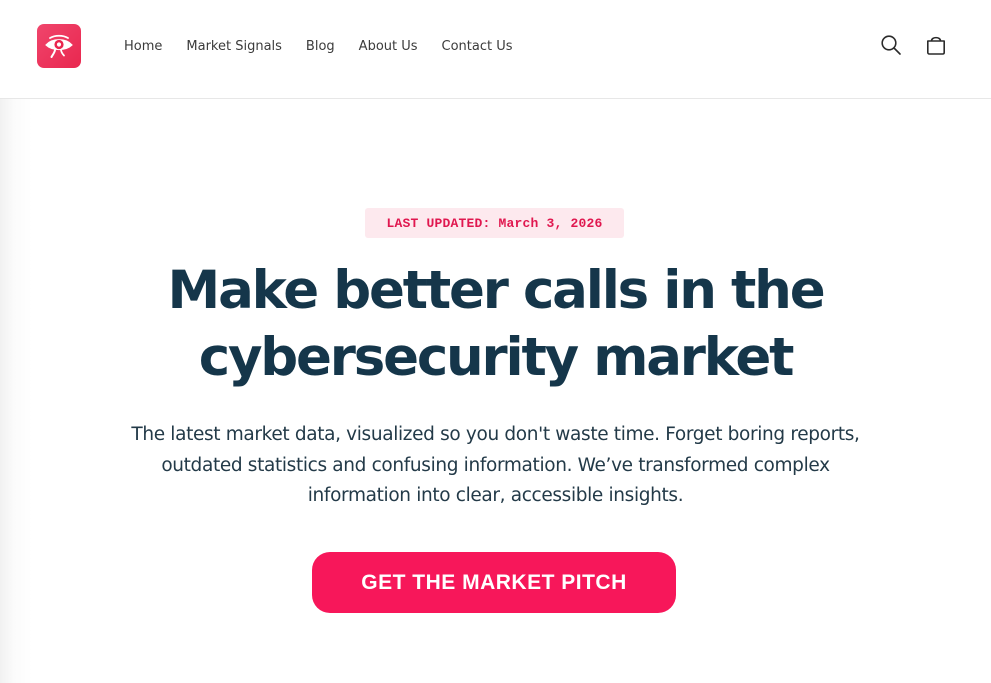 This screenshot has width=991, height=683. Describe the element at coordinates (143, 46) in the screenshot. I see `nav-link-home: Home` at that location.